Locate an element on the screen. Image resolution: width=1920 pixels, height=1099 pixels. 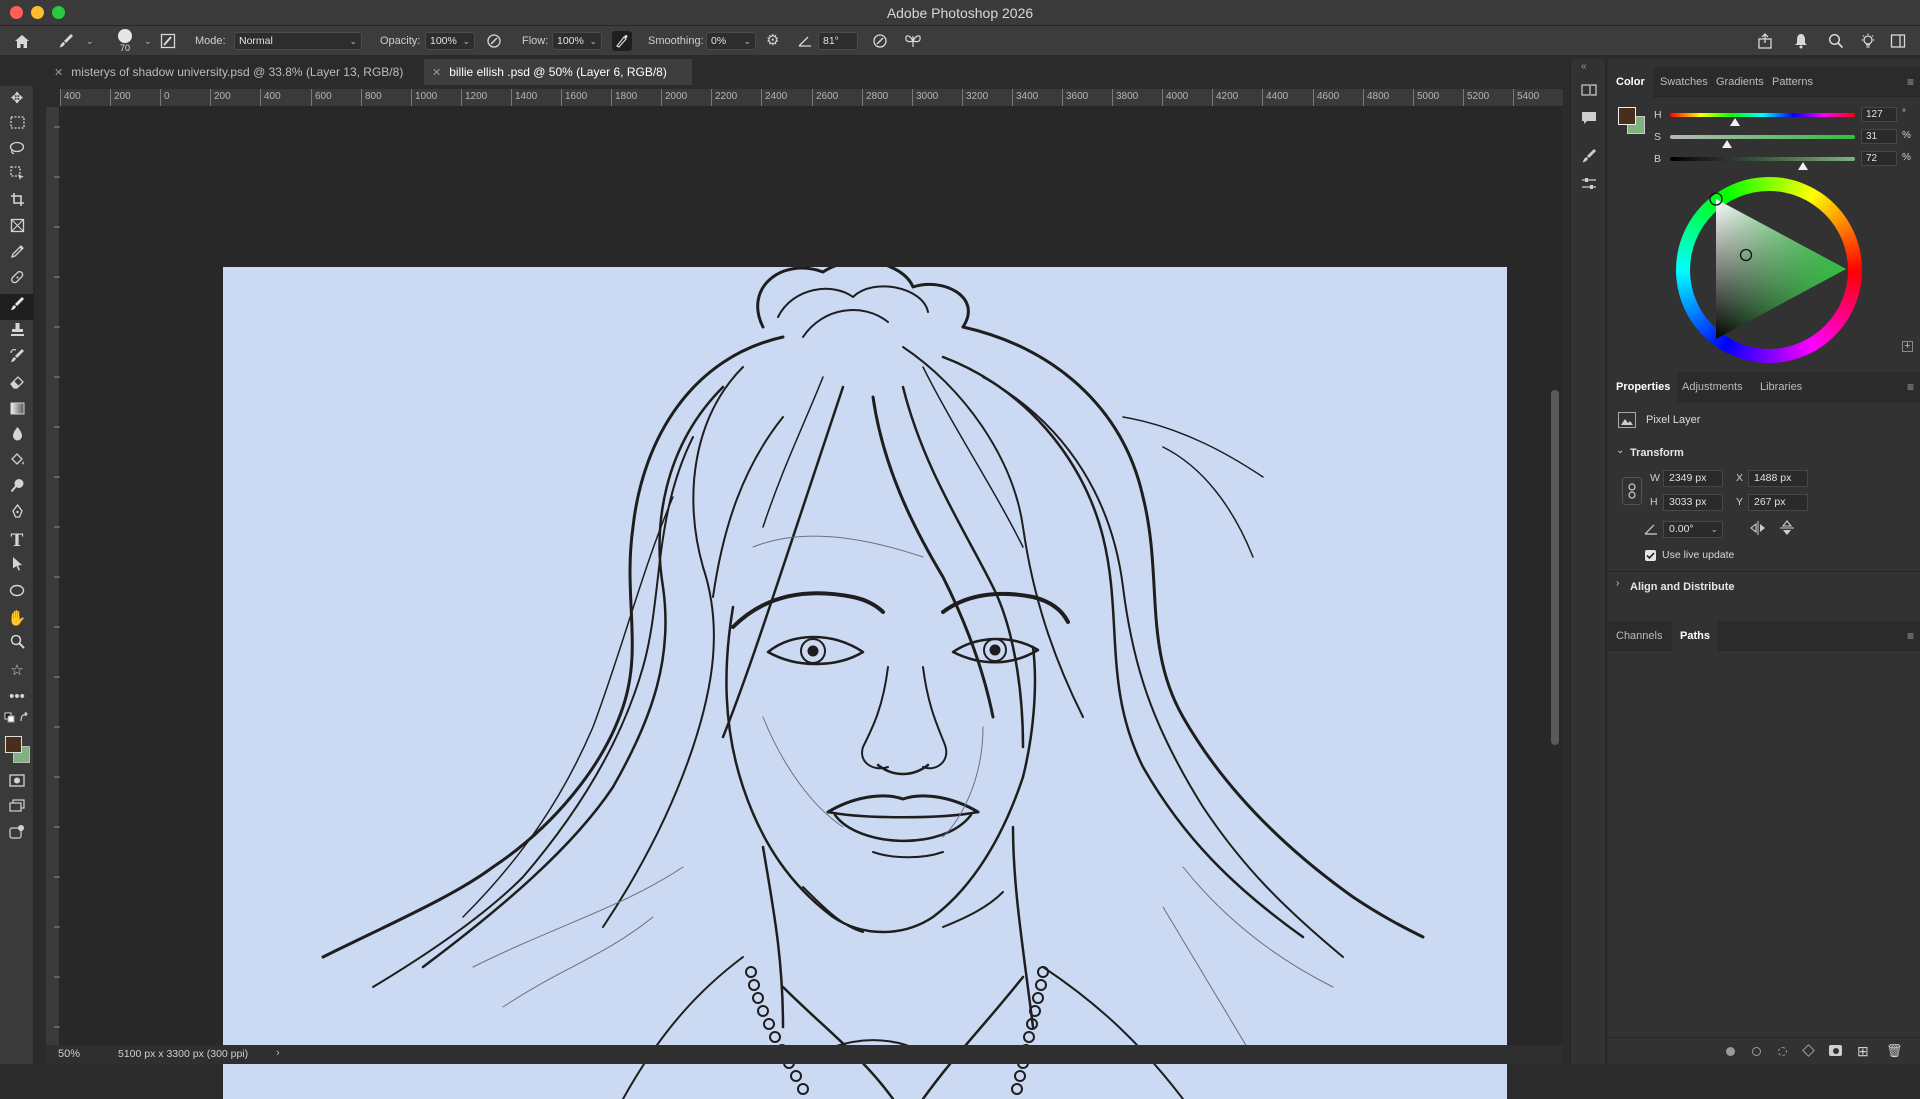
collapse-panels-icon: « is located at coordinates (1584, 66).